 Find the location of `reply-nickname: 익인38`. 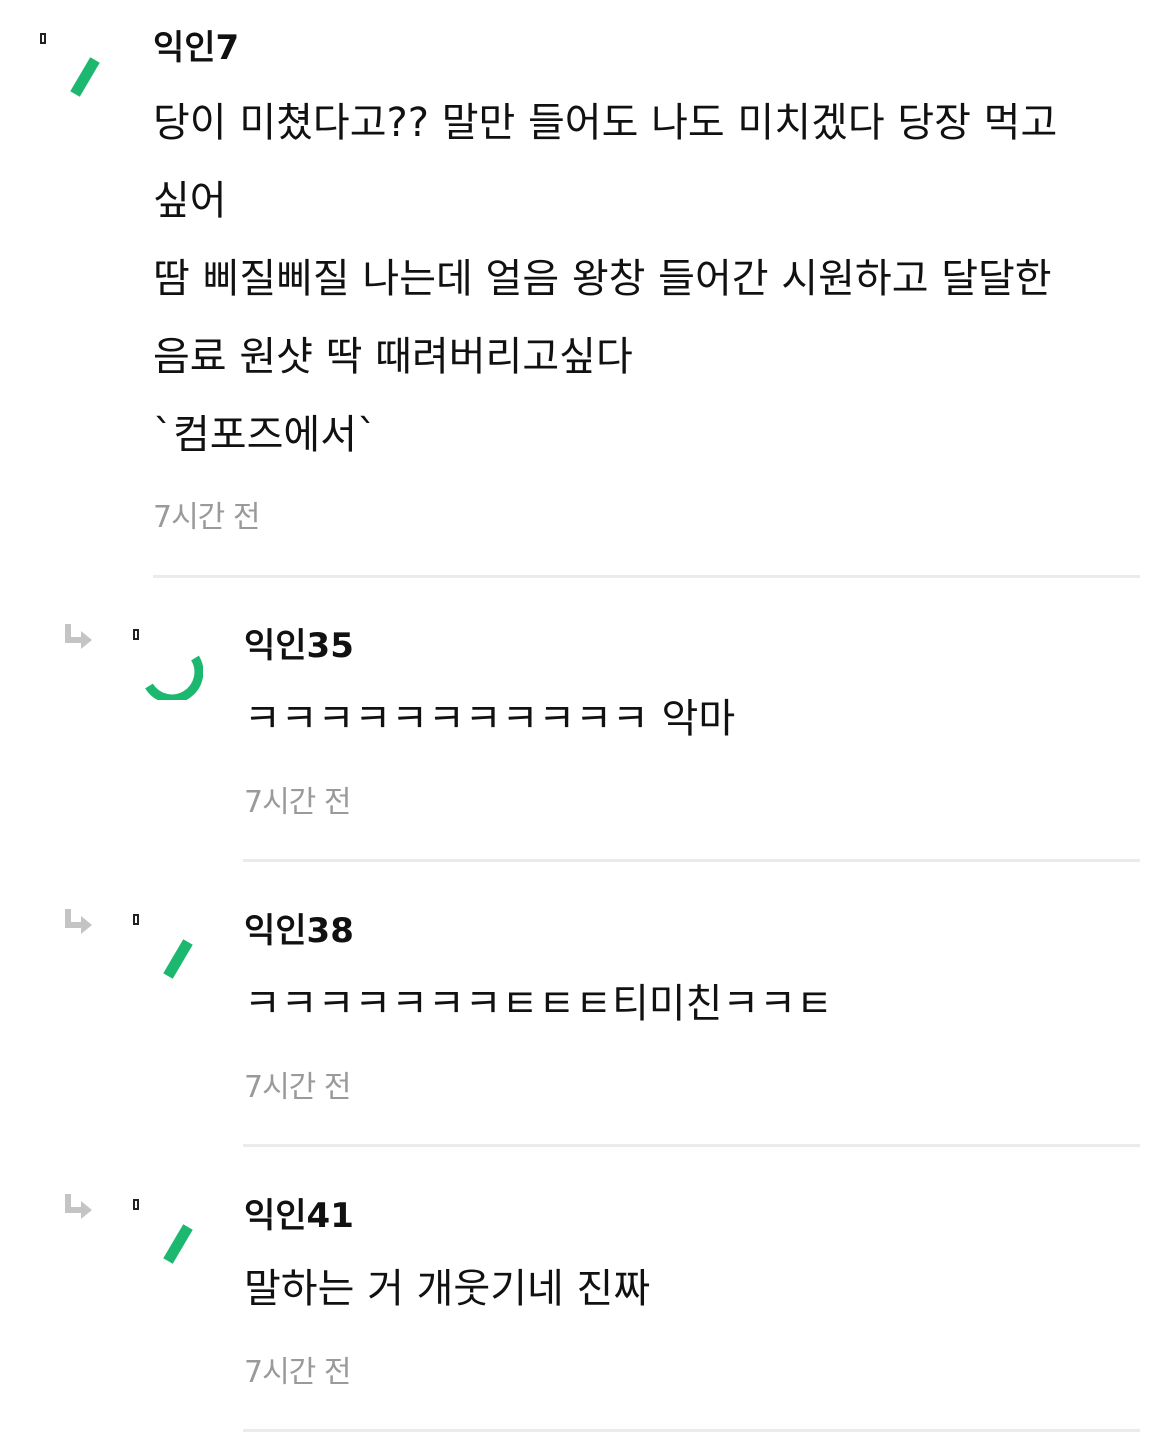

reply-nickname: 익인38 is located at coordinates (299, 931).